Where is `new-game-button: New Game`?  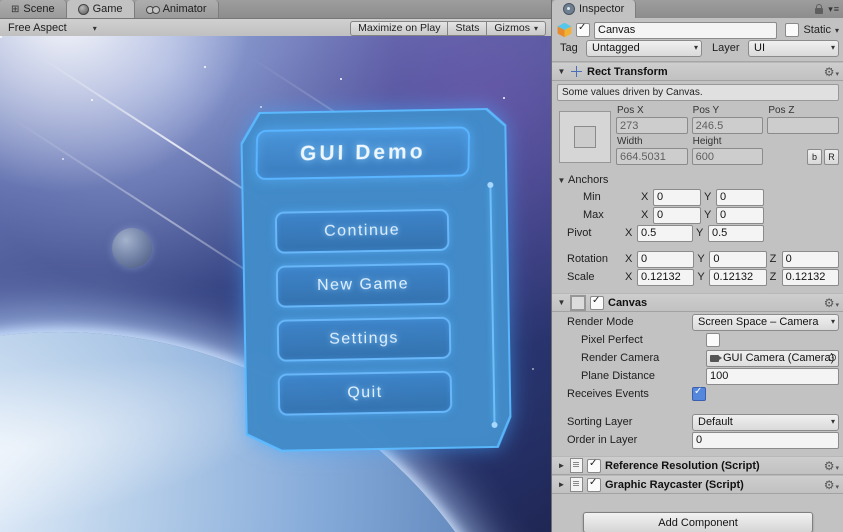
new-game-button: New Game is located at coordinates (363, 285).